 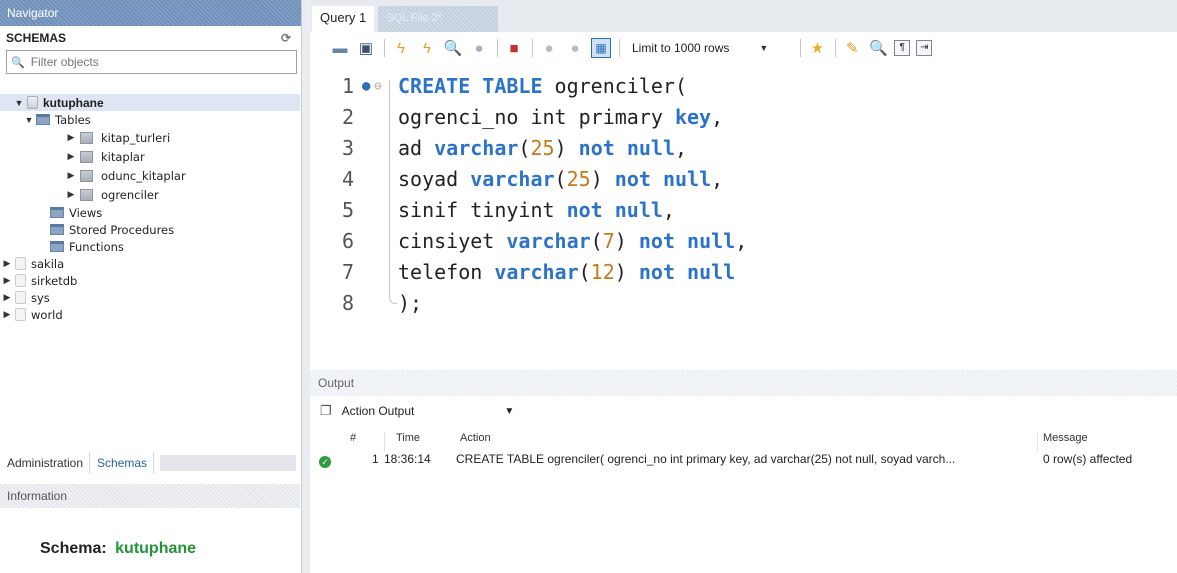 What do you see at coordinates (150, 194) in the screenshot?
I see `tree-item-table: ▶ ogrenciler` at bounding box center [150, 194].